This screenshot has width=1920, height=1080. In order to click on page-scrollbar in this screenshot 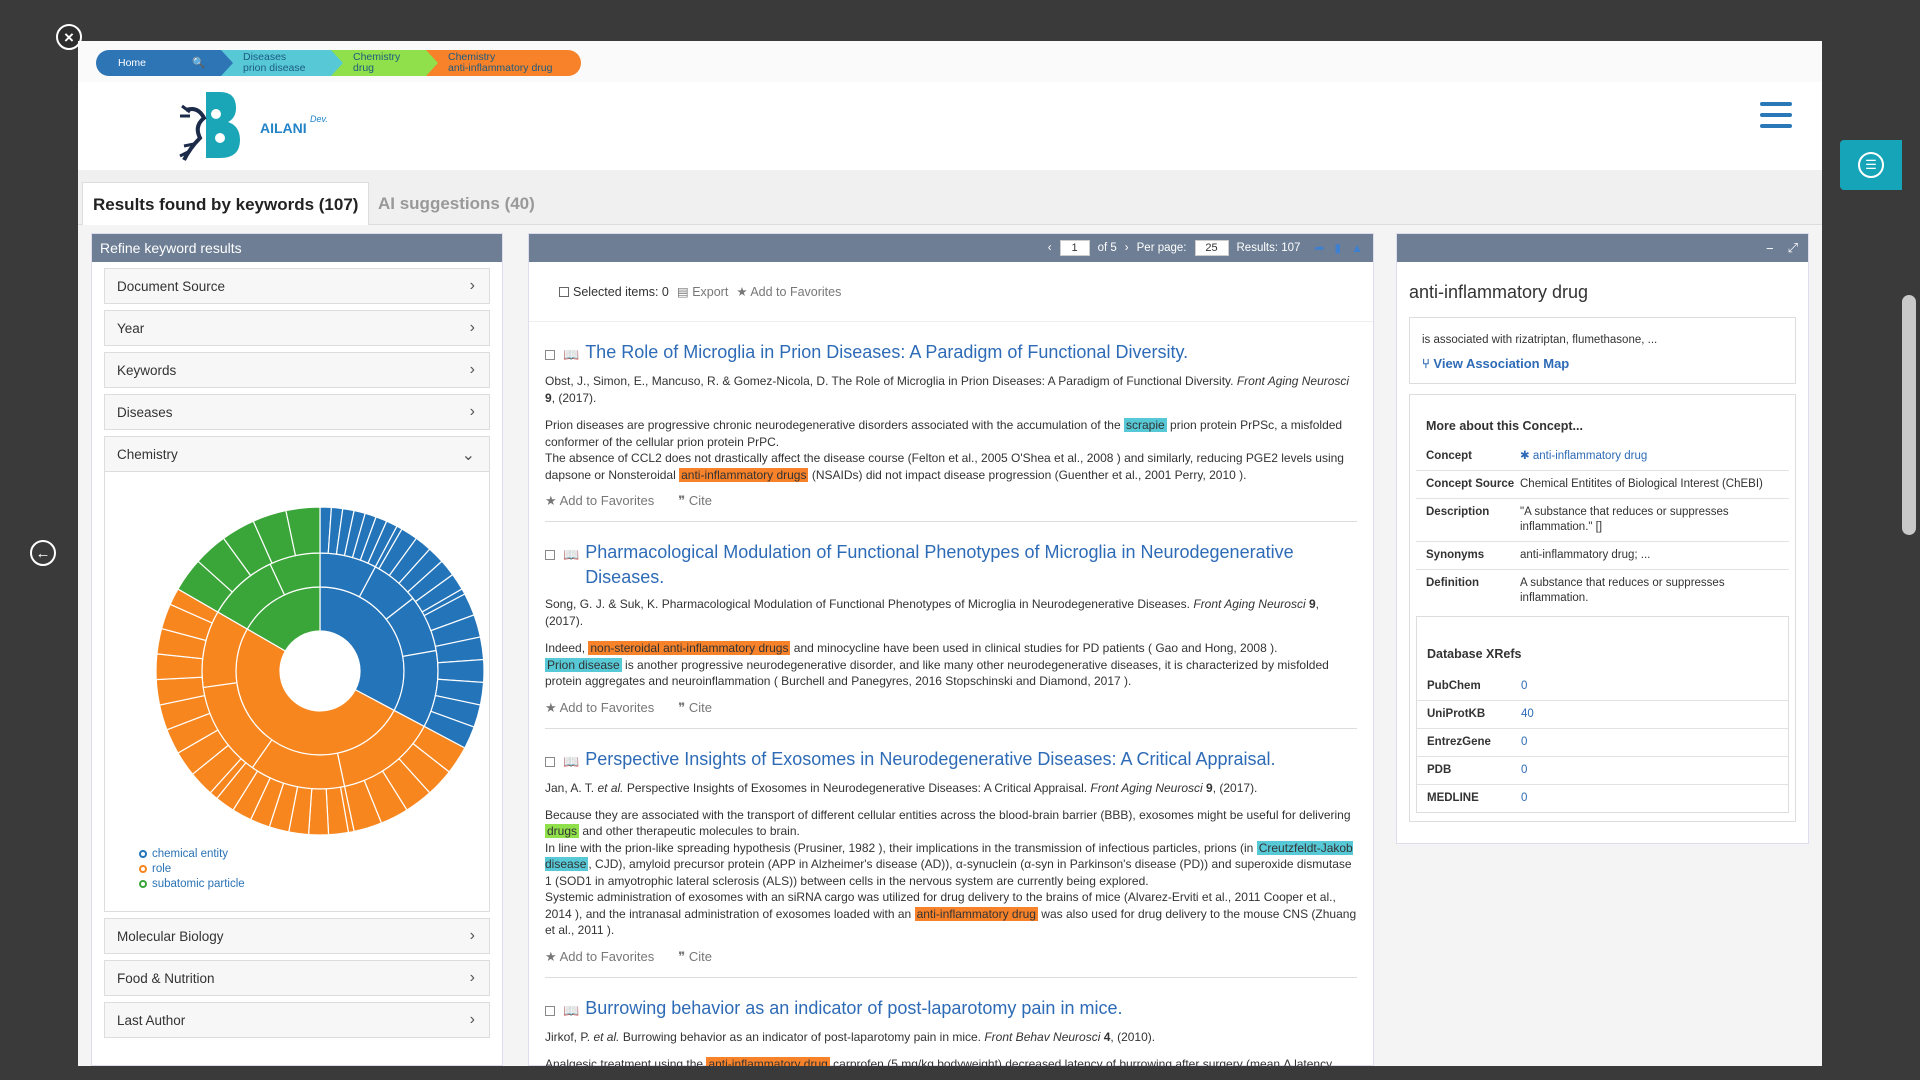, I will do `click(1909, 415)`.